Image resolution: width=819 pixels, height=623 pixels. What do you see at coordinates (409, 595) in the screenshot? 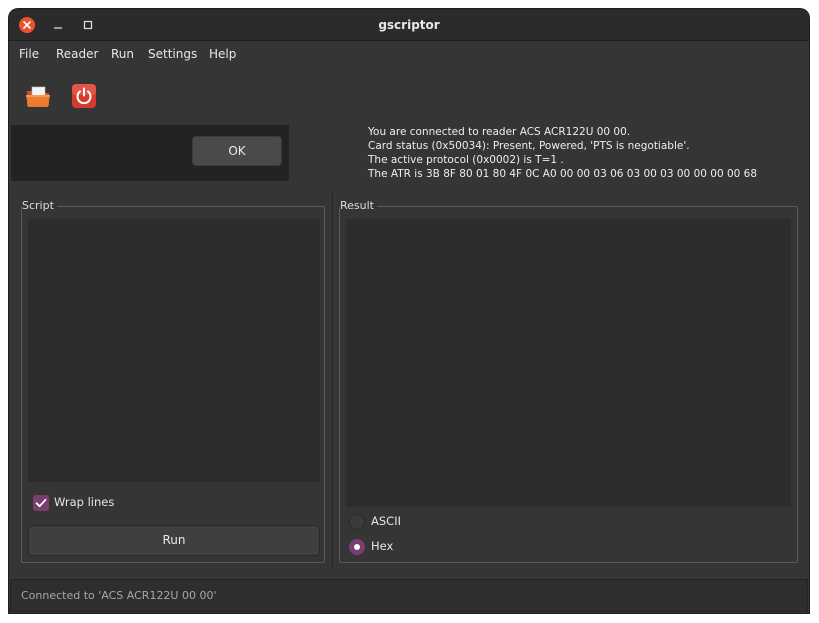
I see `status-bar: Connected to 'ACS ACR122U 00 00'` at bounding box center [409, 595].